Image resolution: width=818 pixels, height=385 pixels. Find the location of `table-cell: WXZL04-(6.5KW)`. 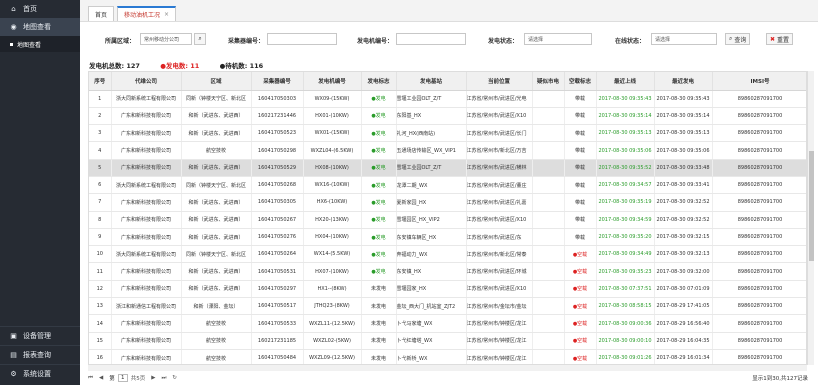

table-cell: WXZL04-(6.5KW) is located at coordinates (332, 150).